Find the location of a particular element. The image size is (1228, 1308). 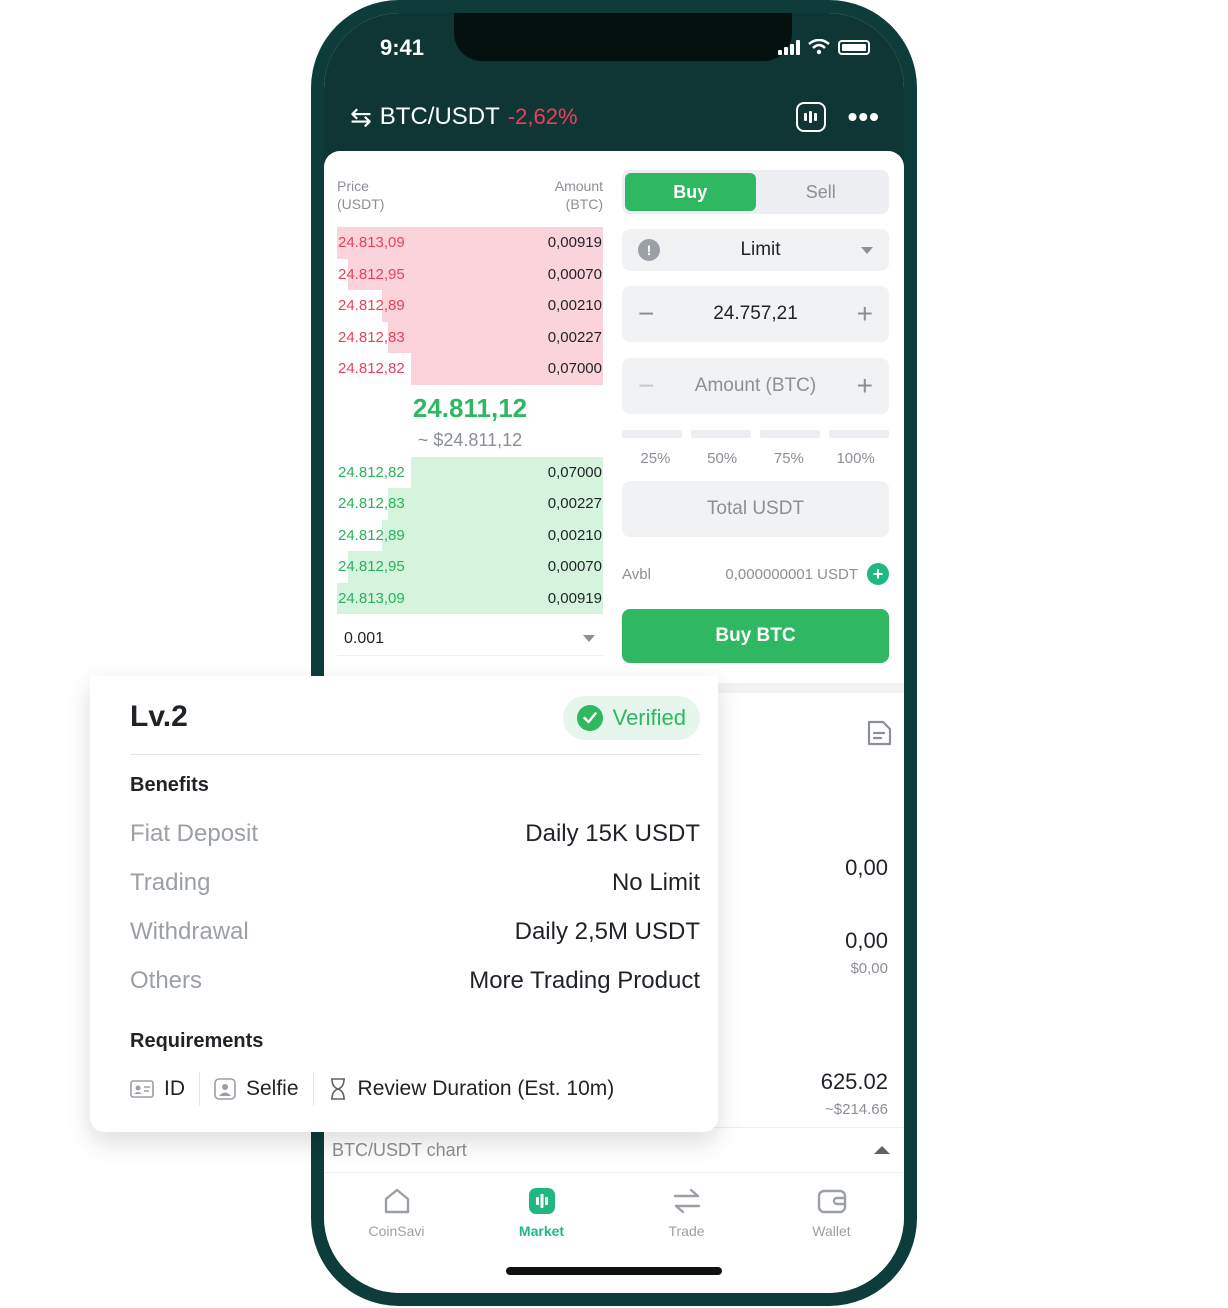

bid-row: 24.812,89 0,00210 is located at coordinates (470, 535).